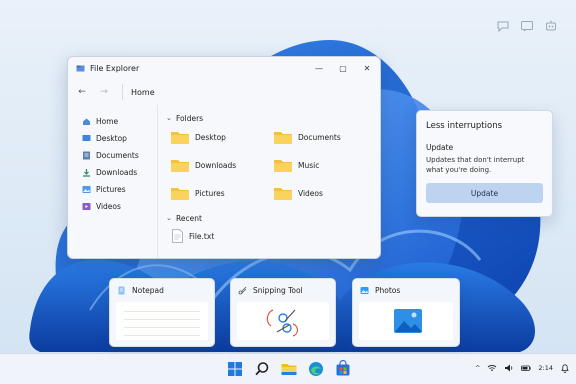 The width and height of the screenshot is (576, 384). Describe the element at coordinates (104, 92) in the screenshot. I see `forward-button: →` at that location.